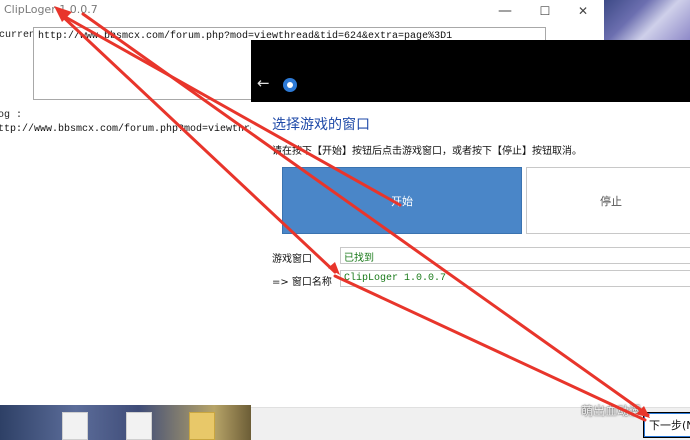  Describe the element at coordinates (515, 278) in the screenshot. I see `window-name-field: ClipLoger 1.0.0.7` at that location.